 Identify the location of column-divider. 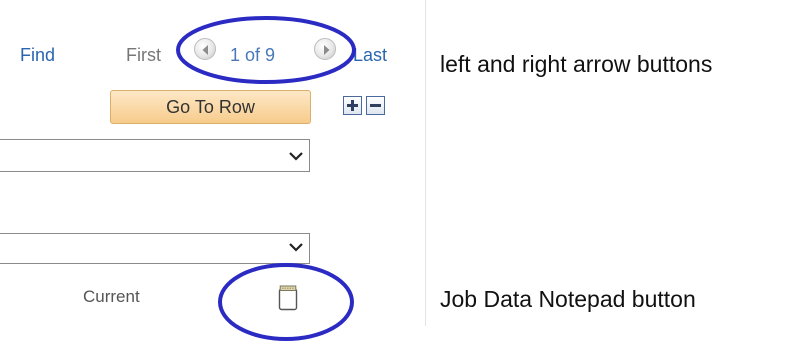
(425, 163).